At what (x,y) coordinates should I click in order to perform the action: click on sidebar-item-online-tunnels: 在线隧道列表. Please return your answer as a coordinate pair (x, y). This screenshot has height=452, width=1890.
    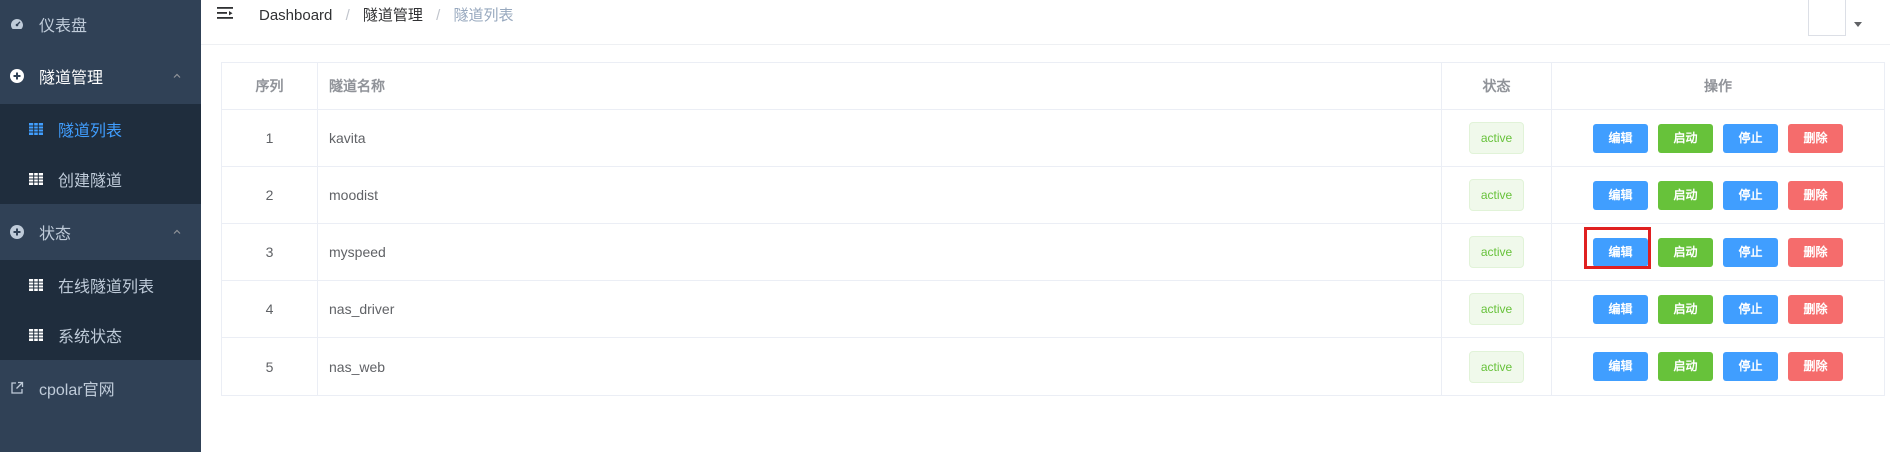
    Looking at the image, I should click on (100, 285).